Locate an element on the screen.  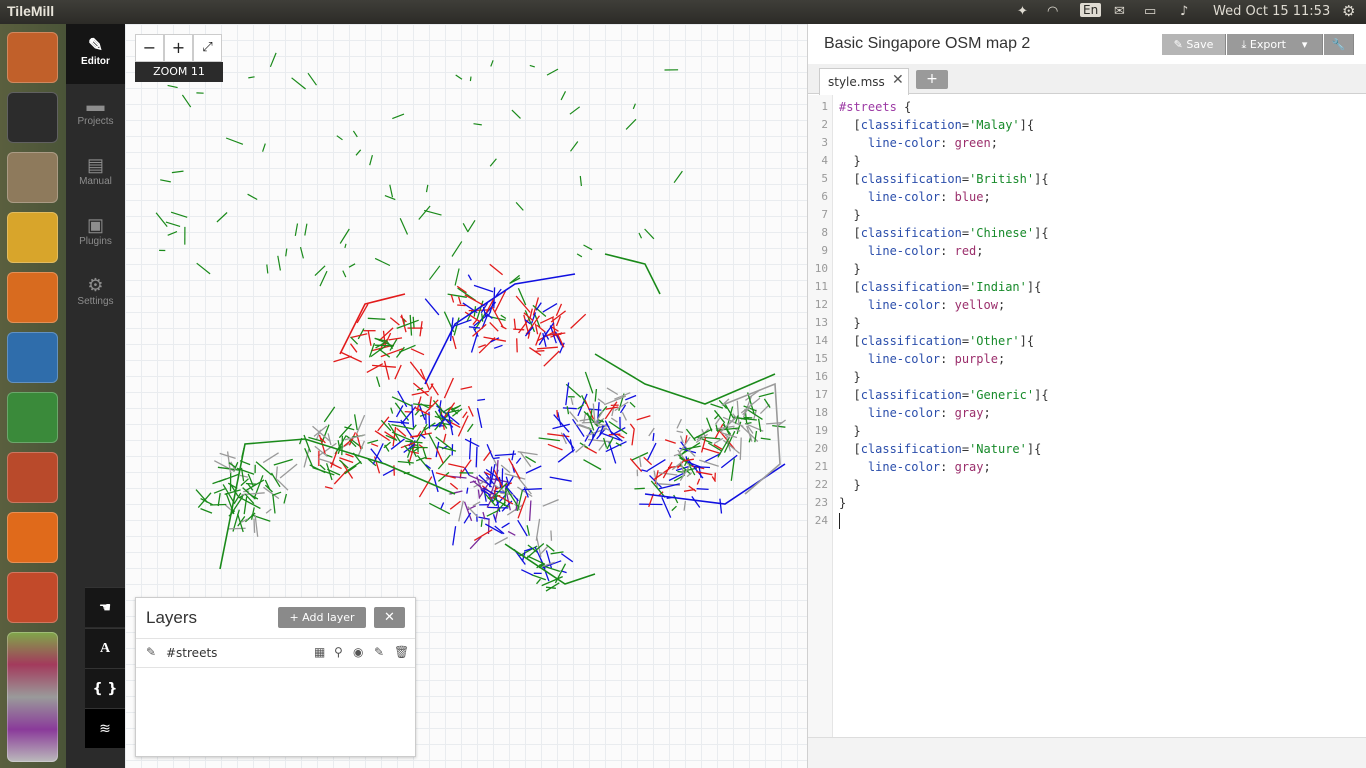
nav-editor-label: Editor is located at coordinates (95, 61).